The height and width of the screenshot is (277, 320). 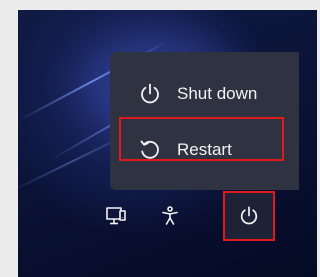 What do you see at coordinates (217, 93) in the screenshot?
I see `shut-down-label: Shut down` at bounding box center [217, 93].